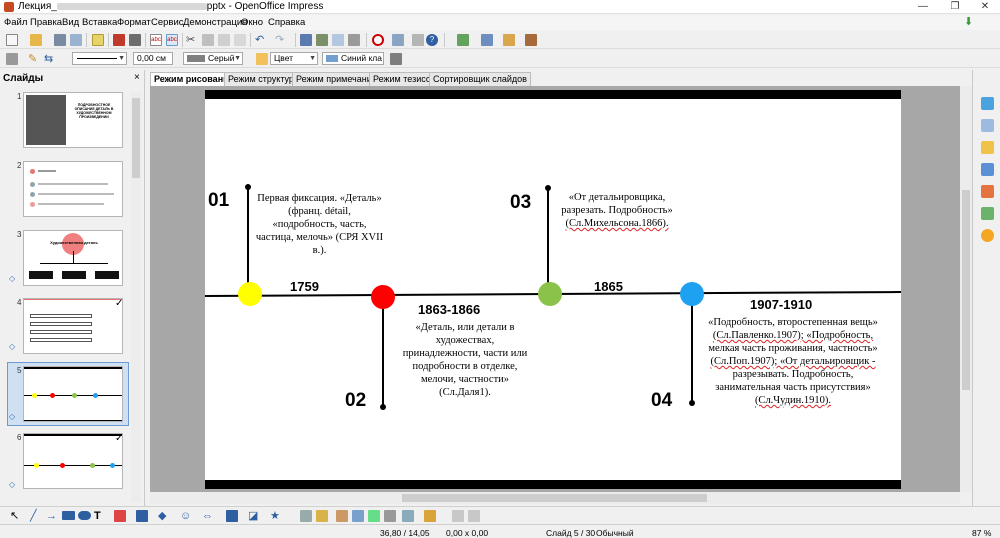  Describe the element at coordinates (487, 40) in the screenshot. I see `slide-layout-icon` at that location.